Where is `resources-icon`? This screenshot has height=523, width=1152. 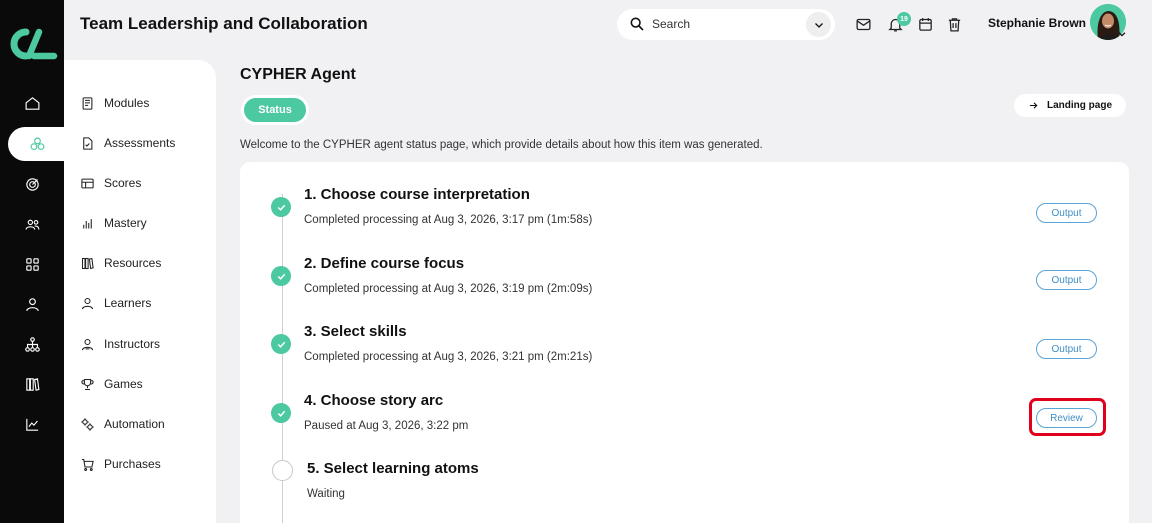 resources-icon is located at coordinates (87, 263).